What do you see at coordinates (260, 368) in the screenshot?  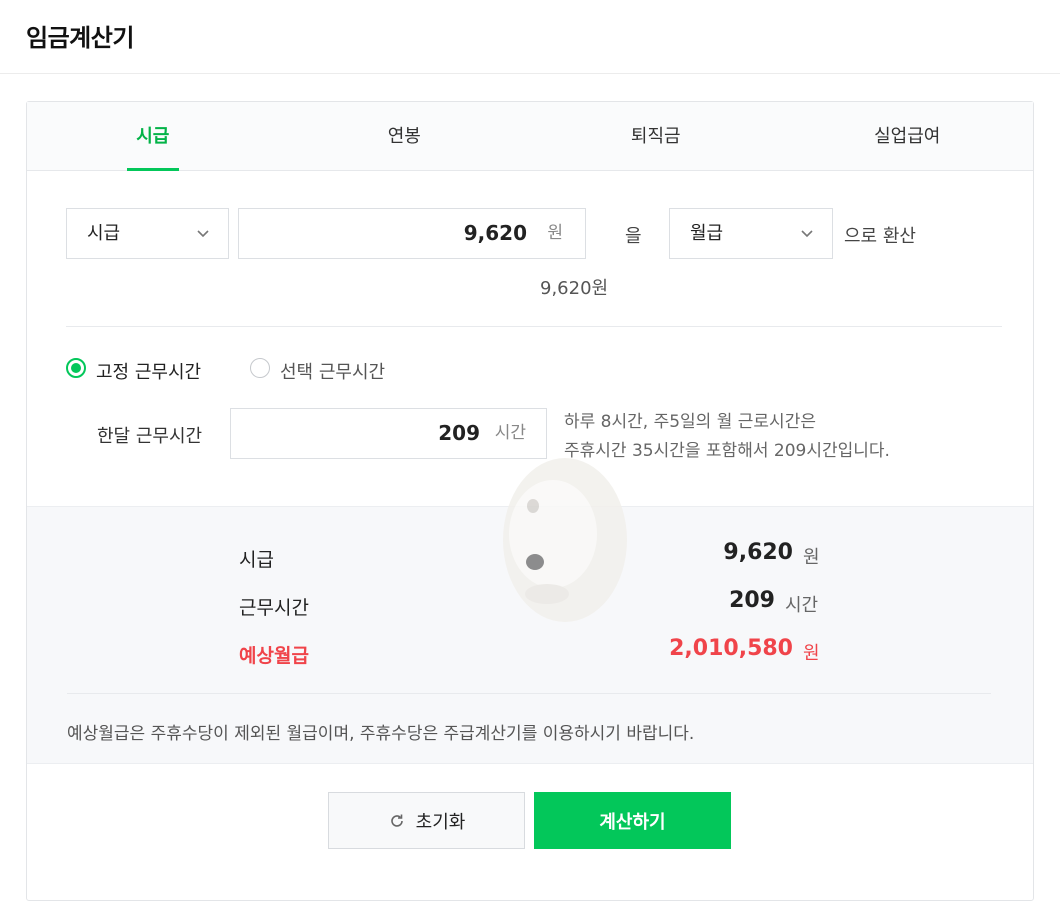 I see `radio-select-hours` at bounding box center [260, 368].